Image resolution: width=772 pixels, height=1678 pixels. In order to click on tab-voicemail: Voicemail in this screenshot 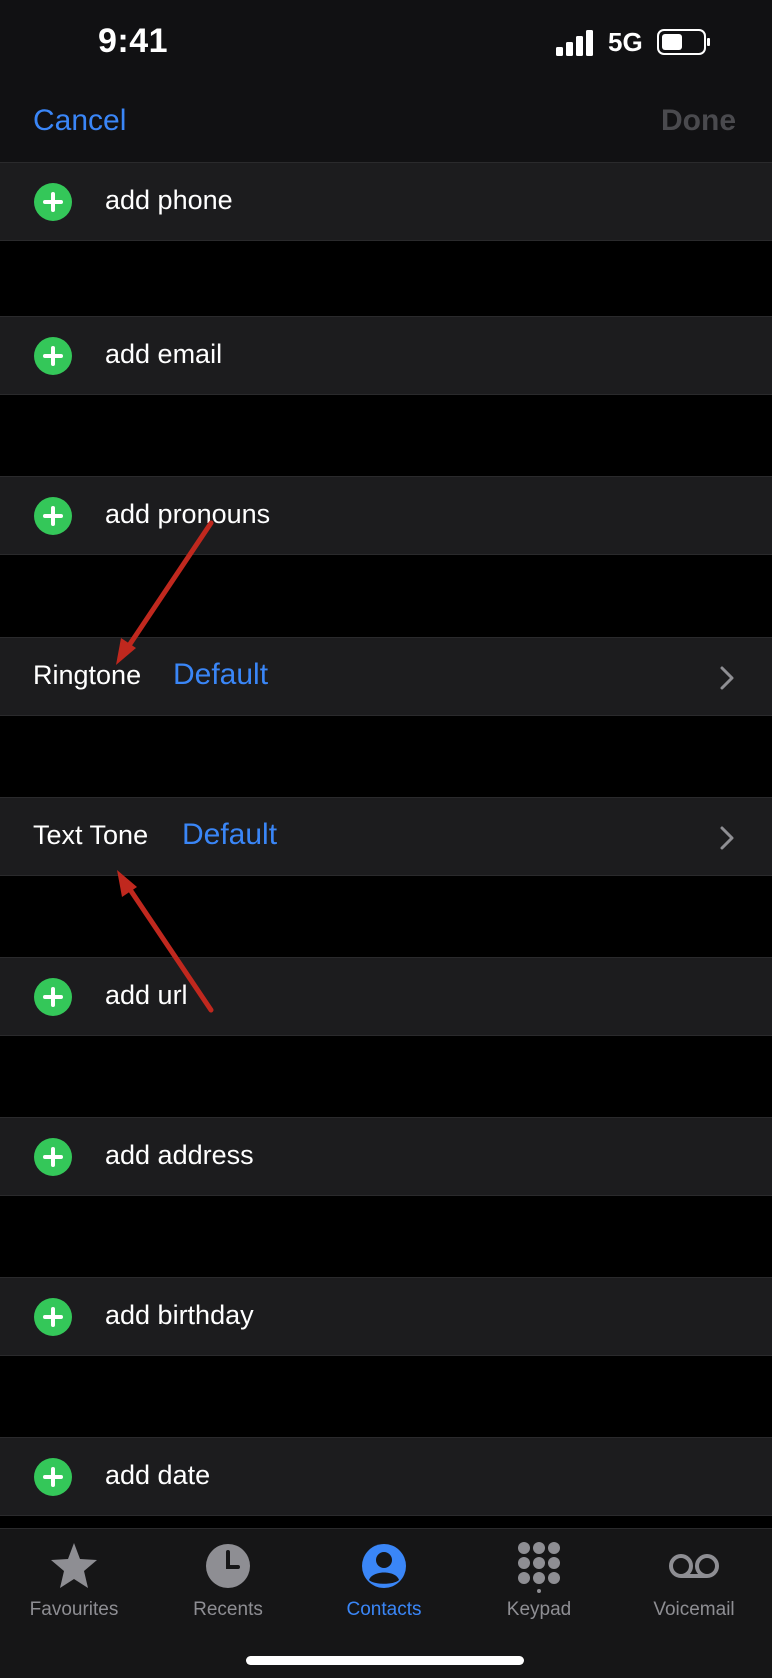, I will do `click(694, 1580)`.